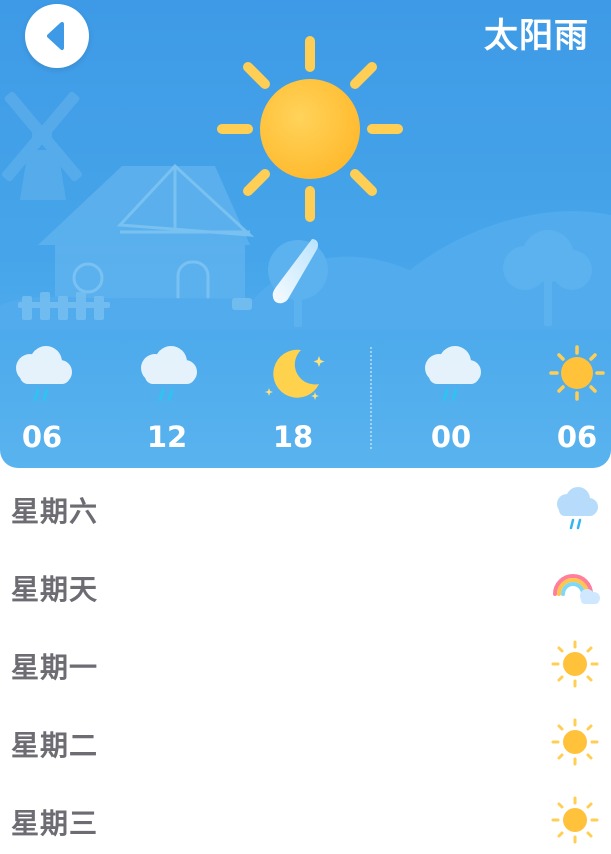  I want to click on daily-row: 星期天, so click(305, 587).